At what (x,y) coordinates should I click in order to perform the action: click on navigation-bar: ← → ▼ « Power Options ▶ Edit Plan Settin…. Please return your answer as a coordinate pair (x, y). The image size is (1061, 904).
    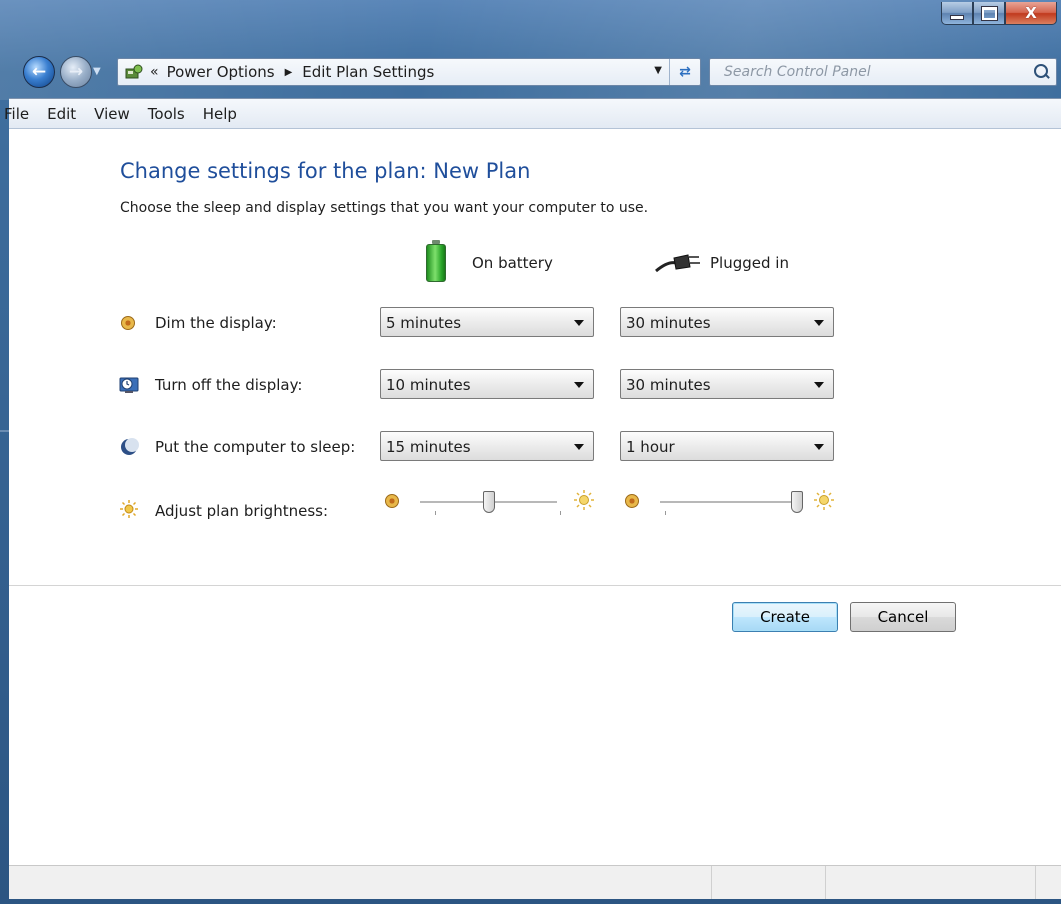
    Looking at the image, I should click on (530, 71).